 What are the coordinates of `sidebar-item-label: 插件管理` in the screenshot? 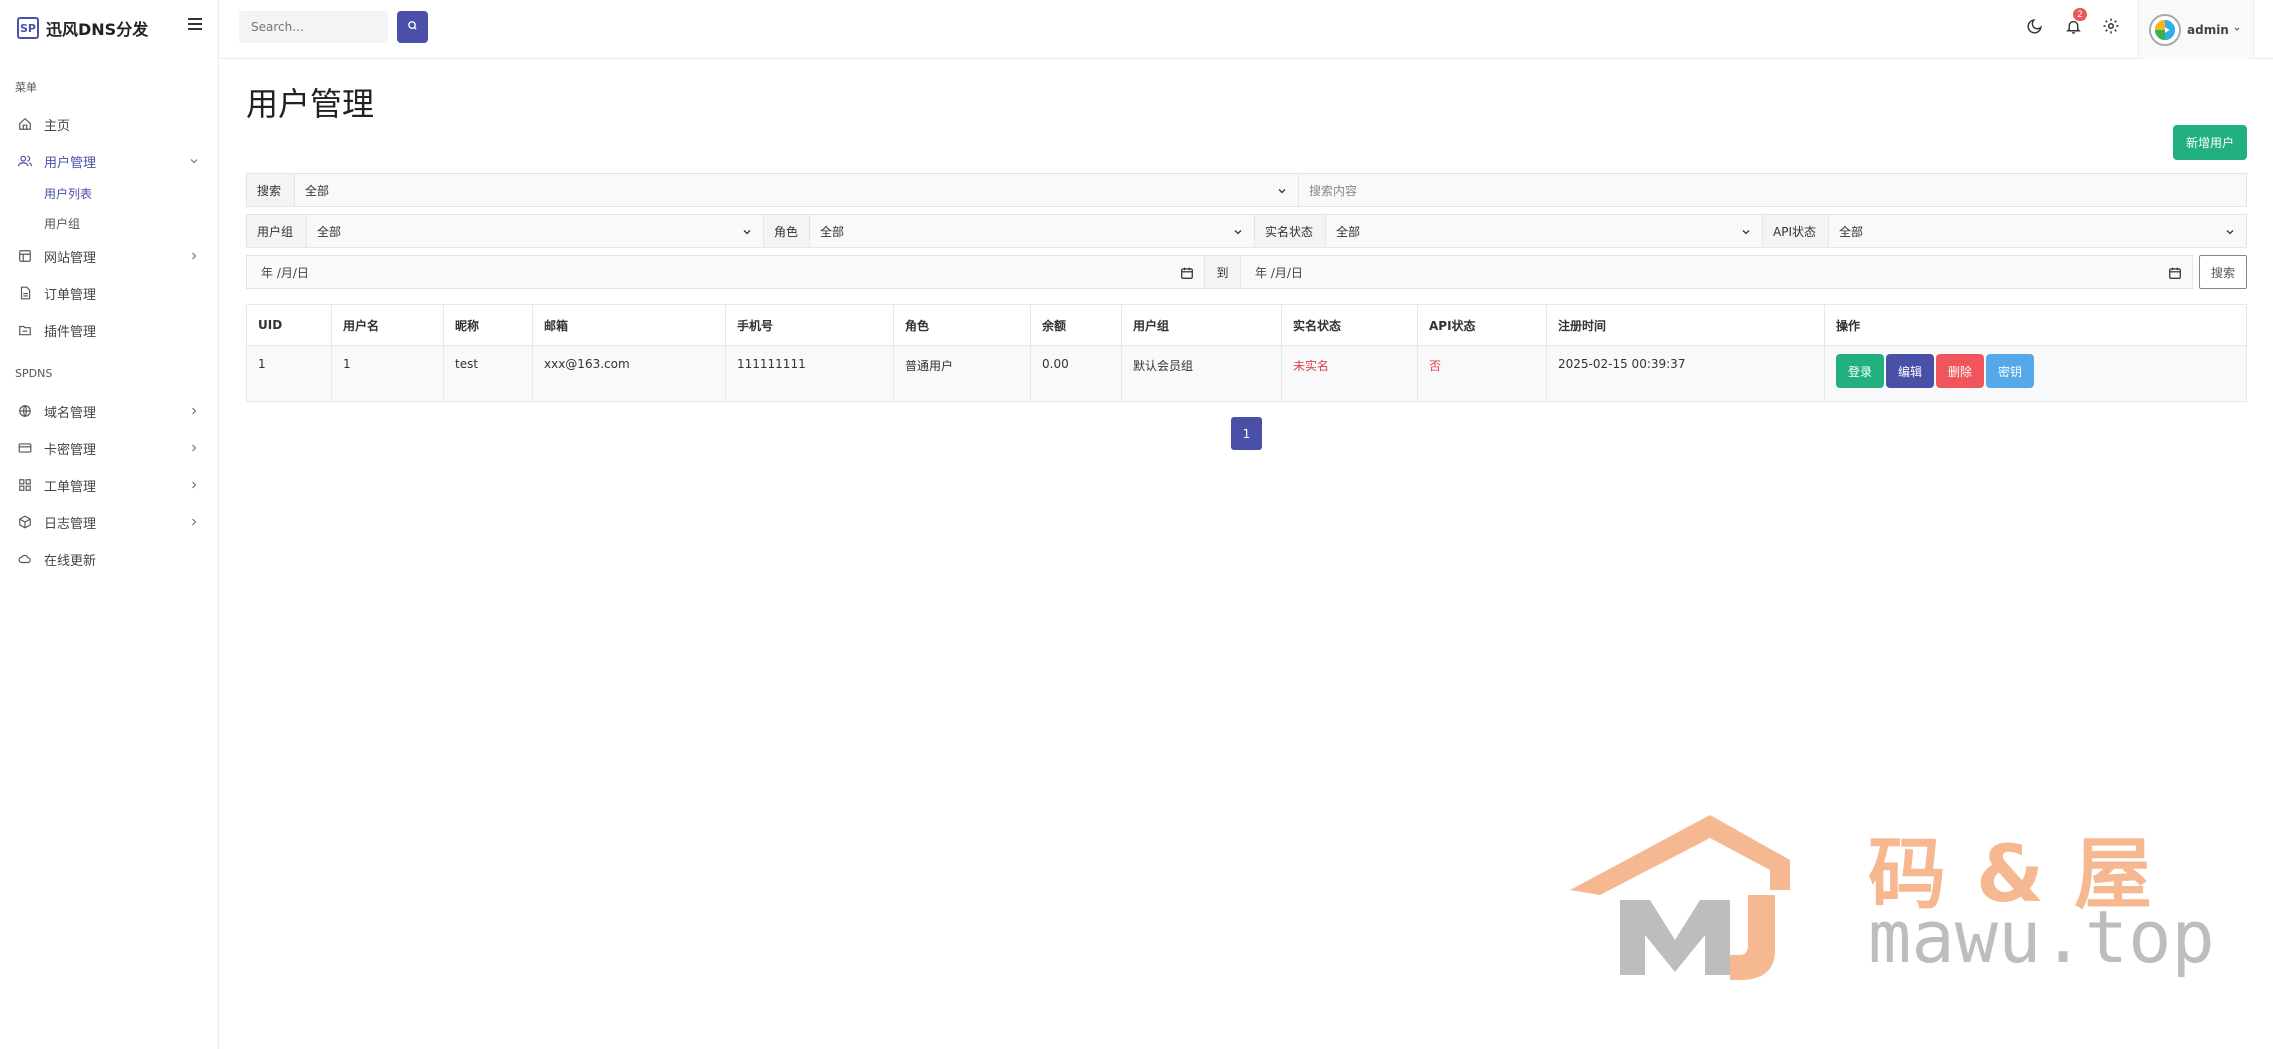 It's located at (70, 332).